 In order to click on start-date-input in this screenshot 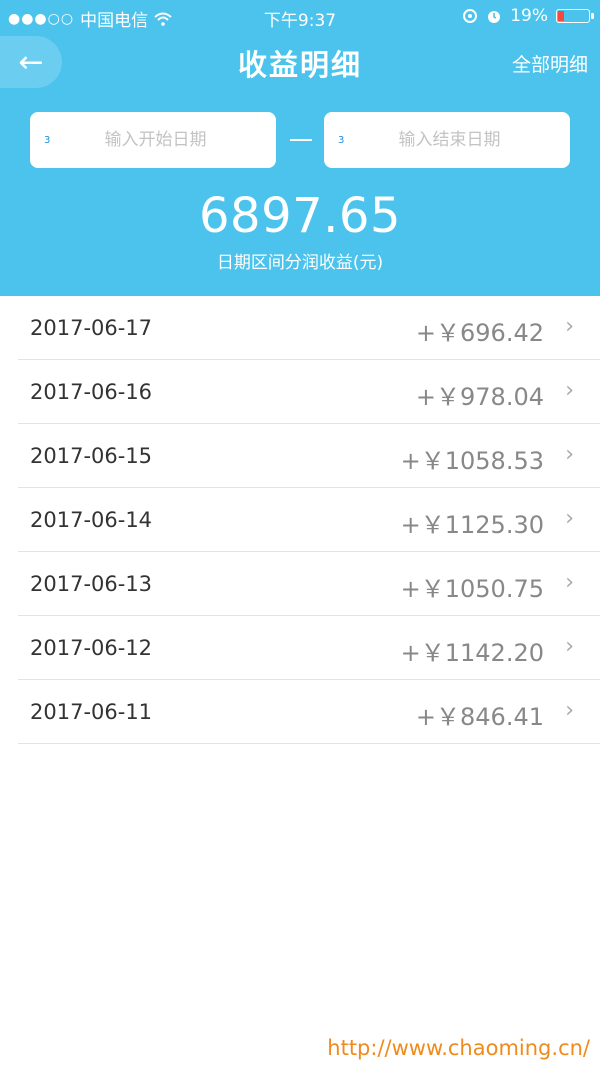, I will do `click(162, 140)`.